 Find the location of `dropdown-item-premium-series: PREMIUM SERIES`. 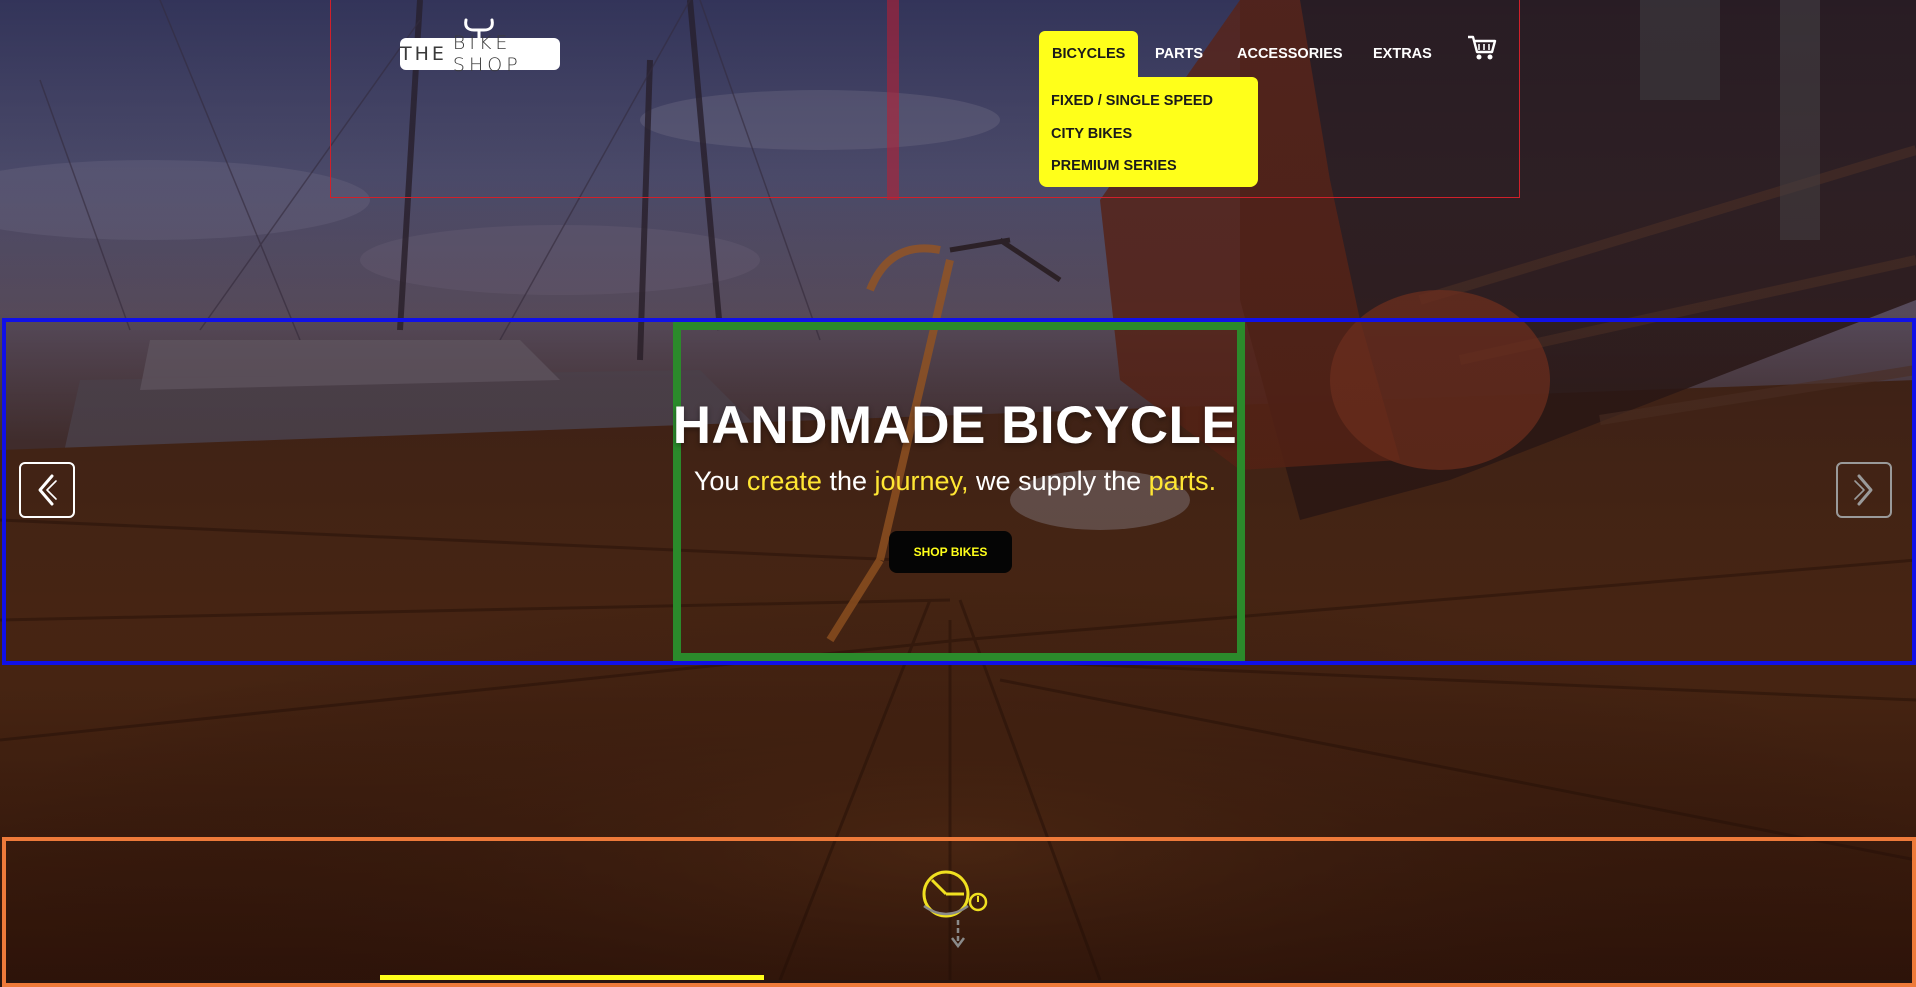

dropdown-item-premium-series: PREMIUM SERIES is located at coordinates (1148, 172).